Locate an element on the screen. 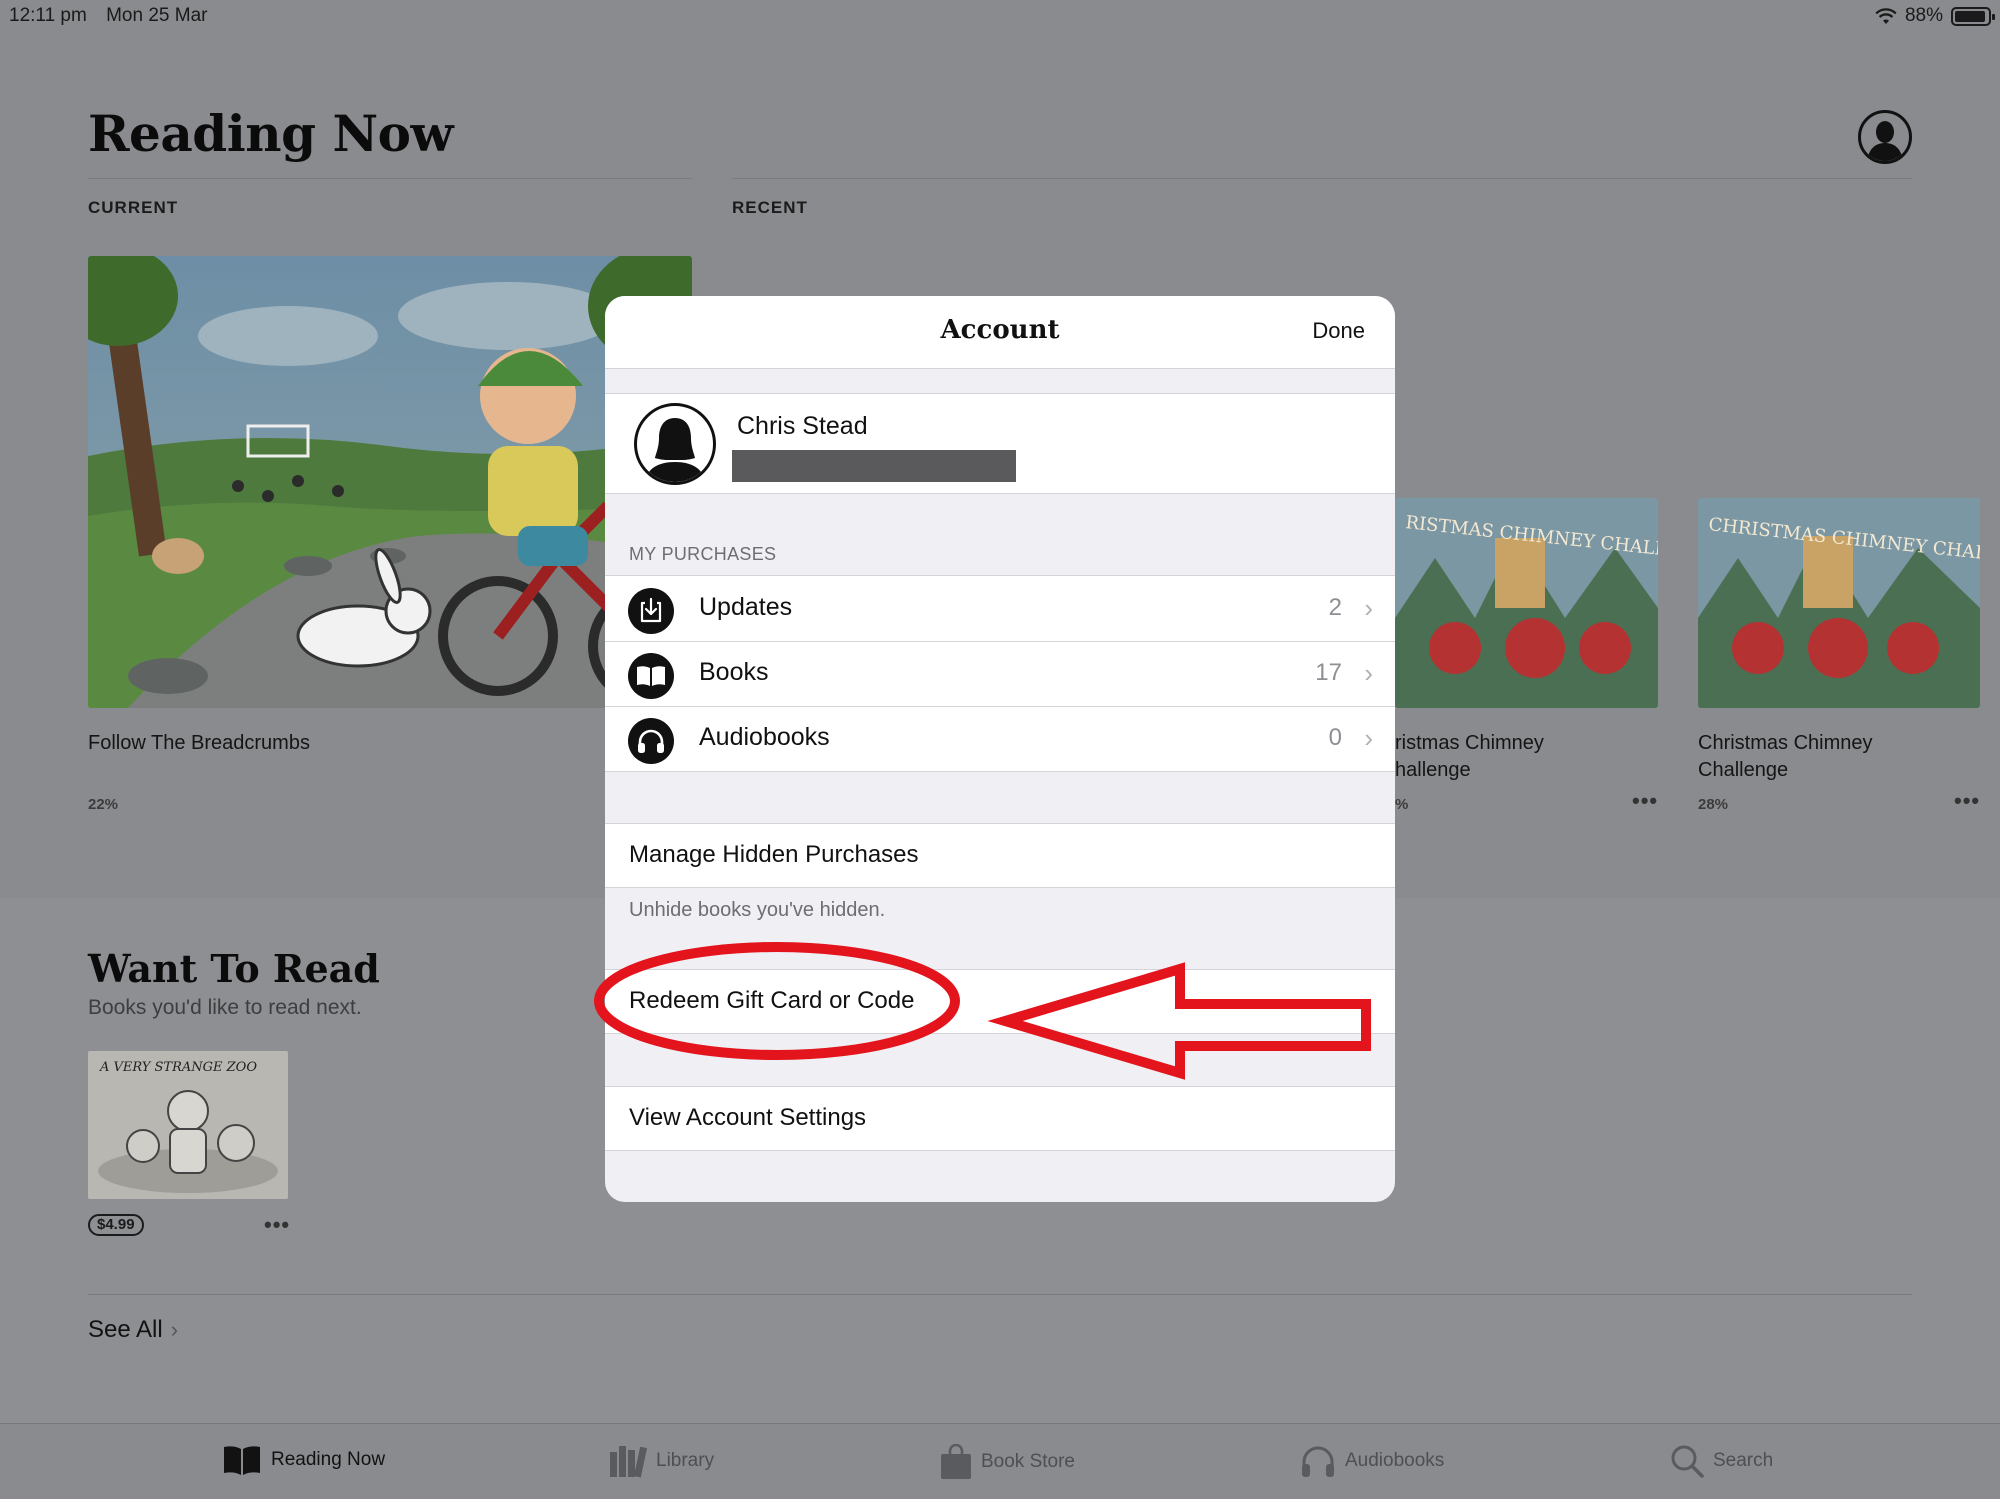 This screenshot has height=1499, width=2000. redacted-email is located at coordinates (874, 466).